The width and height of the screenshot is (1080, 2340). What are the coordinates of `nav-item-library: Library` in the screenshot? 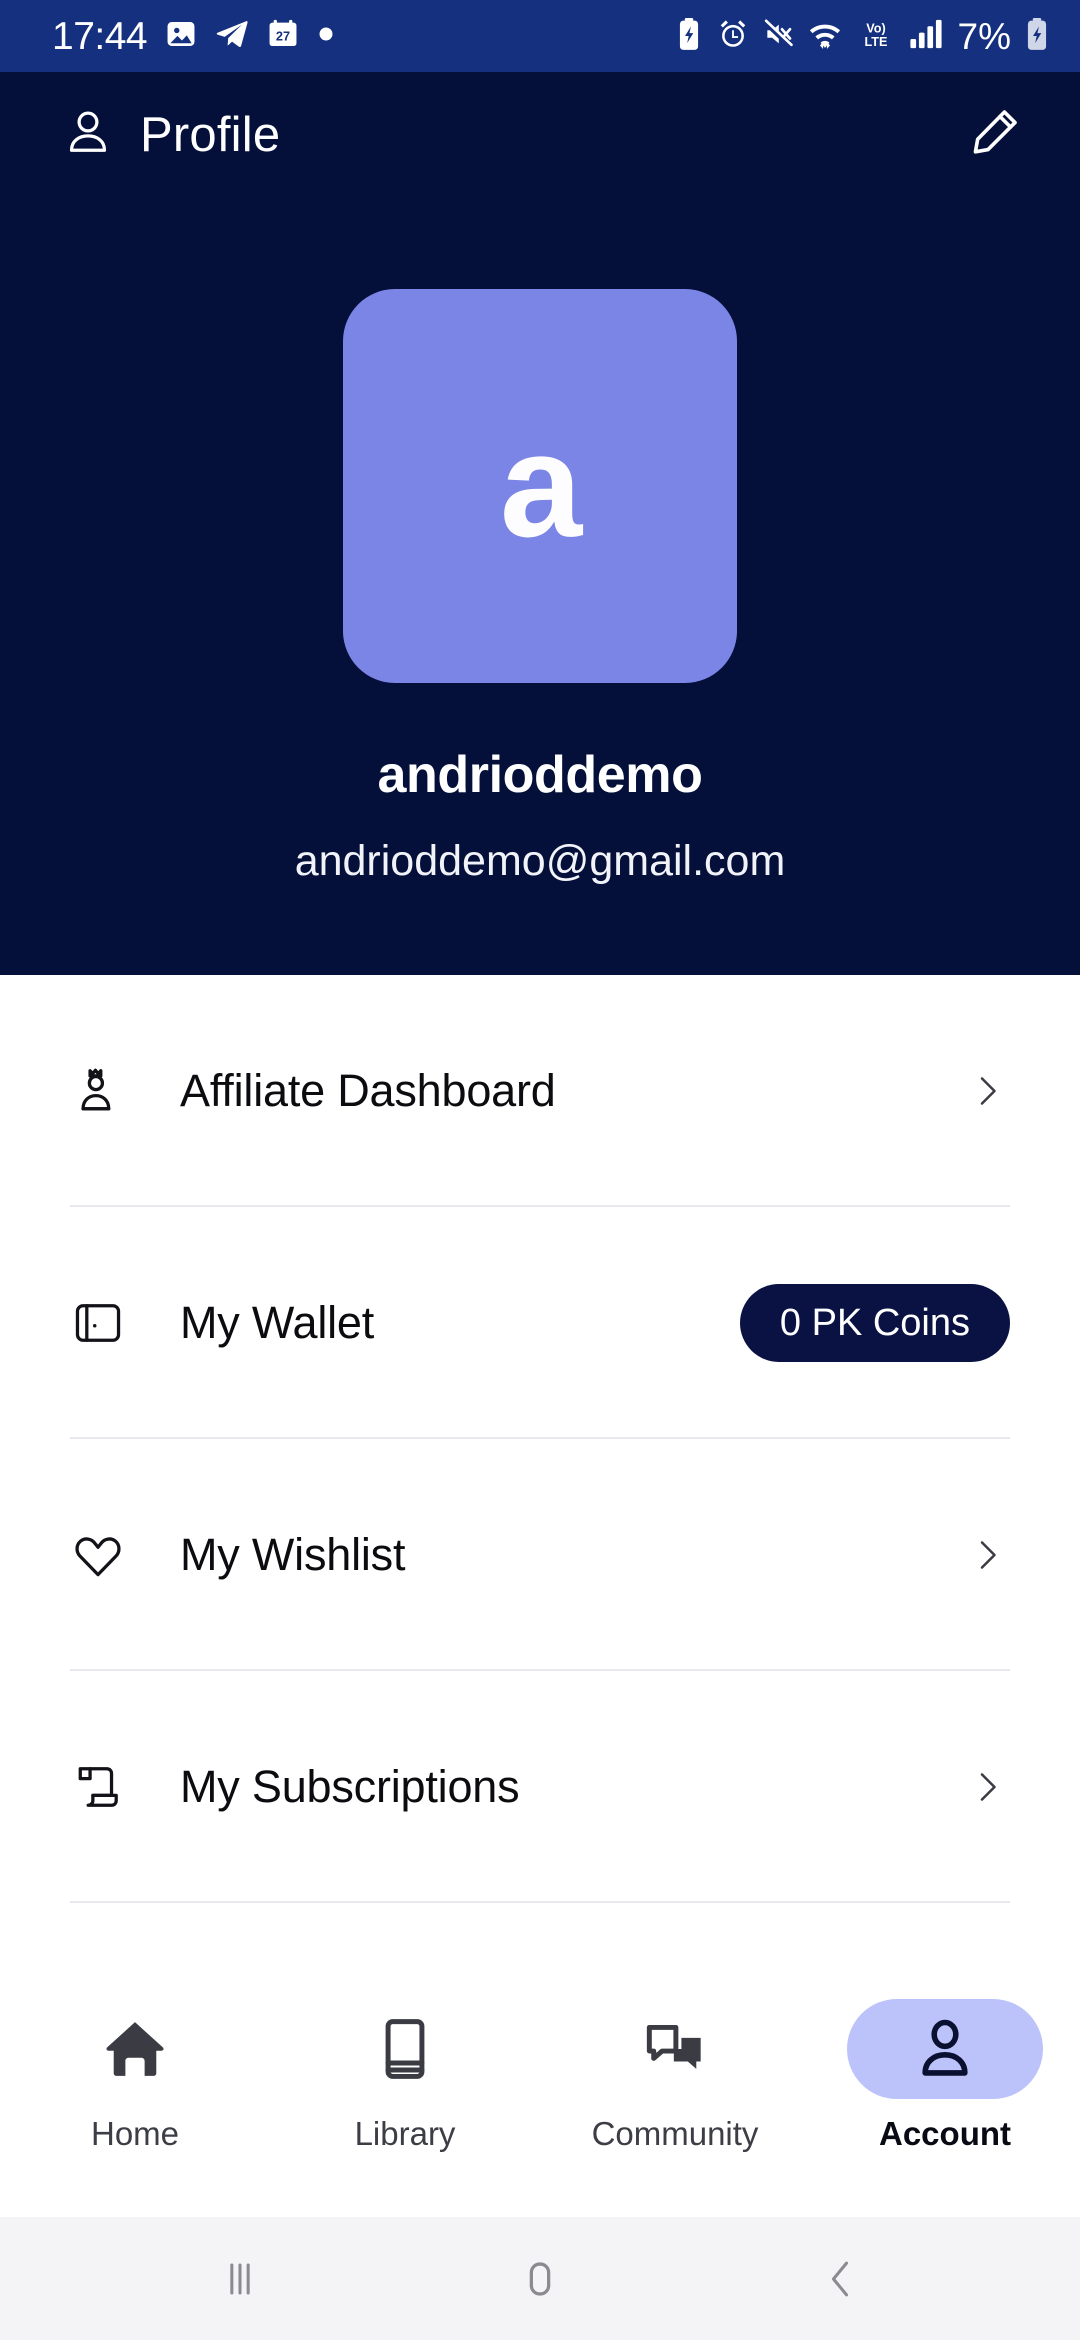 It's located at (405, 2076).